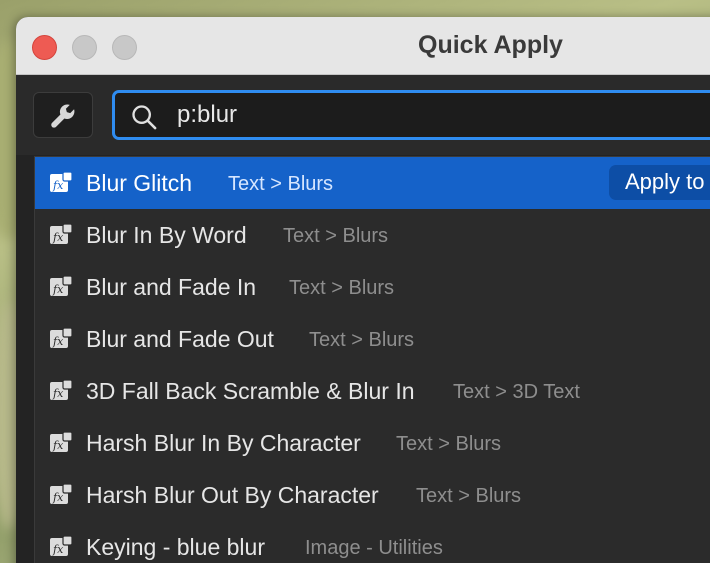 The image size is (710, 563). What do you see at coordinates (372, 183) in the screenshot?
I see `result-row: fx Blur Glitch Text > Blurs Apply to` at bounding box center [372, 183].